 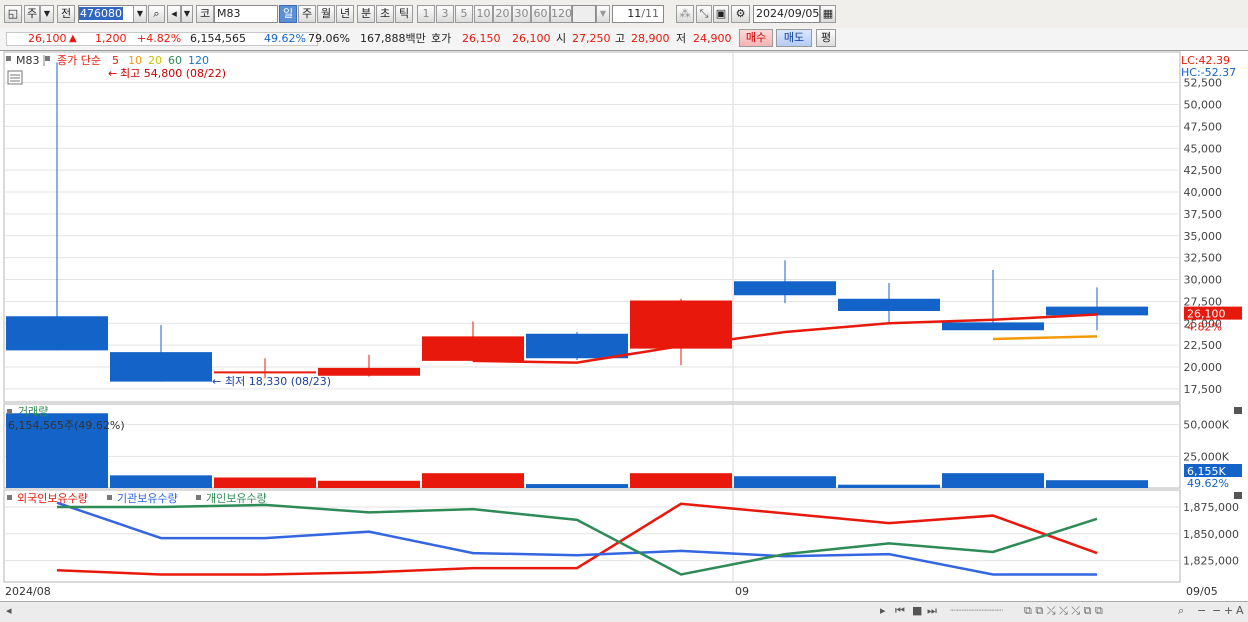 I want to click on institution-holdings-line, so click(x=576, y=538).